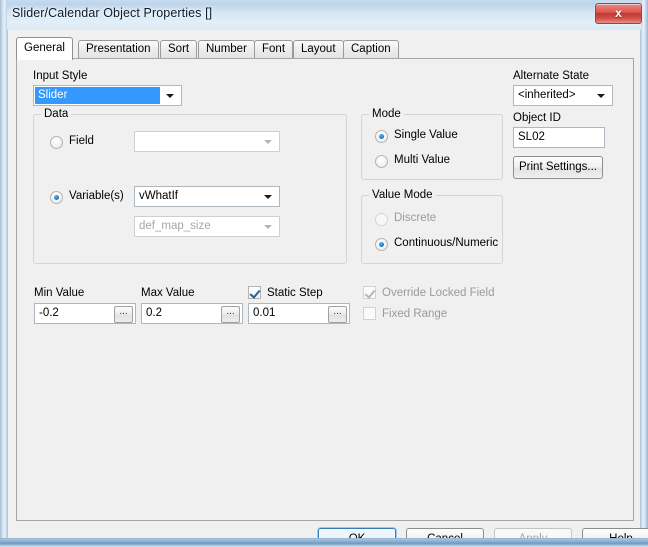  What do you see at coordinates (551, 76) in the screenshot?
I see `alternate-state-label: Alternate State` at bounding box center [551, 76].